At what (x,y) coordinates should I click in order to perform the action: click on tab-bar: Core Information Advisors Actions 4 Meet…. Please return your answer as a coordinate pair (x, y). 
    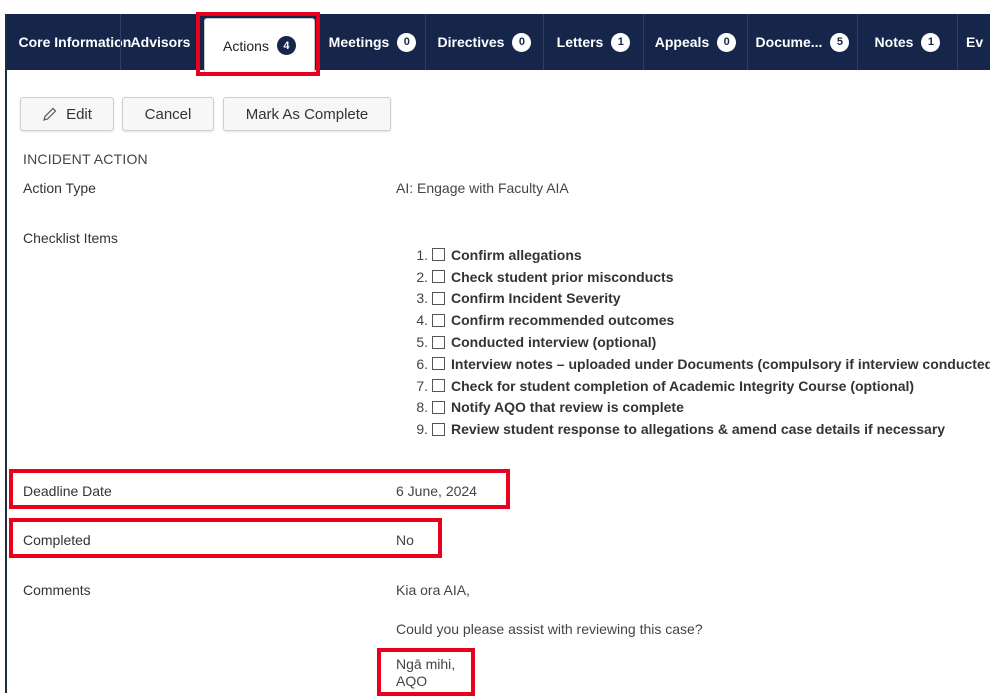
    Looking at the image, I should click on (498, 43).